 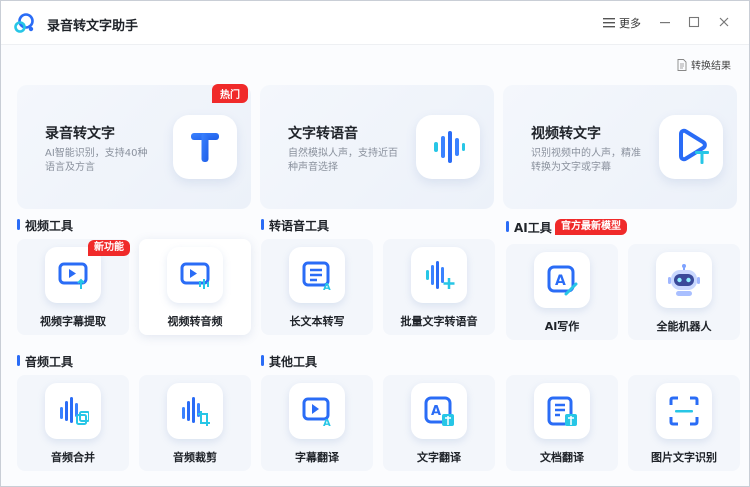 I want to click on tool-video-to-audio: 视频转音频, so click(x=195, y=287).